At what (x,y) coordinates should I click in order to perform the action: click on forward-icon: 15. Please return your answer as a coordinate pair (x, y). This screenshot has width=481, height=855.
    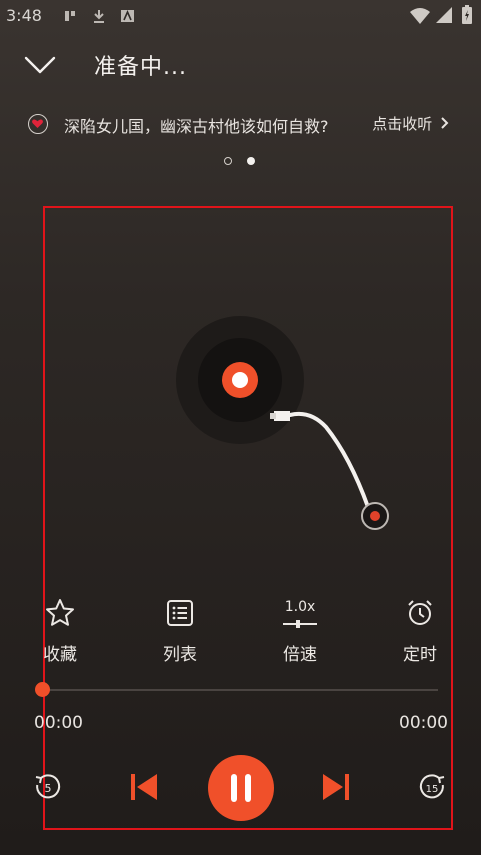
    Looking at the image, I should click on (432, 786).